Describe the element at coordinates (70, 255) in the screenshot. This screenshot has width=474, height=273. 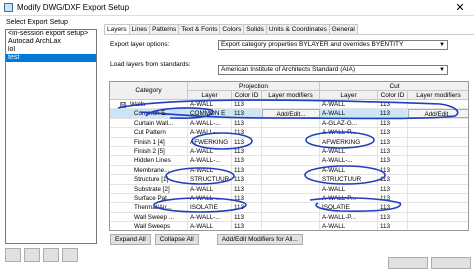
I see `delete-setup-icon` at that location.